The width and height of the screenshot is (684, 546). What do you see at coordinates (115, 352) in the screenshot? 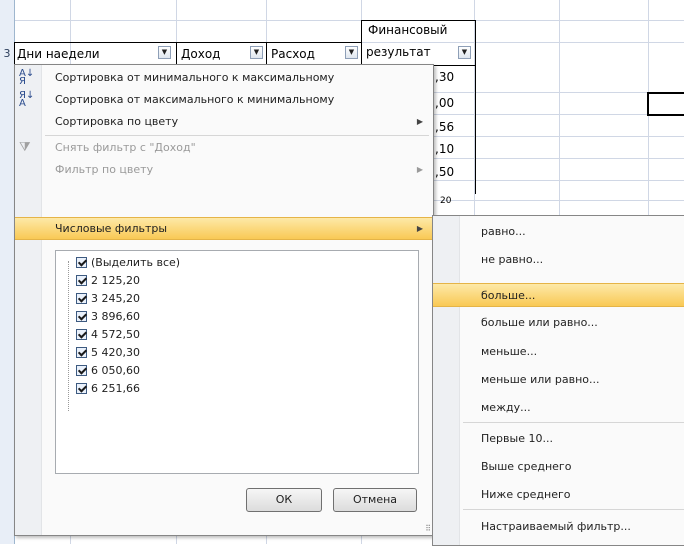
I see `value-label: 5 420,30` at bounding box center [115, 352].